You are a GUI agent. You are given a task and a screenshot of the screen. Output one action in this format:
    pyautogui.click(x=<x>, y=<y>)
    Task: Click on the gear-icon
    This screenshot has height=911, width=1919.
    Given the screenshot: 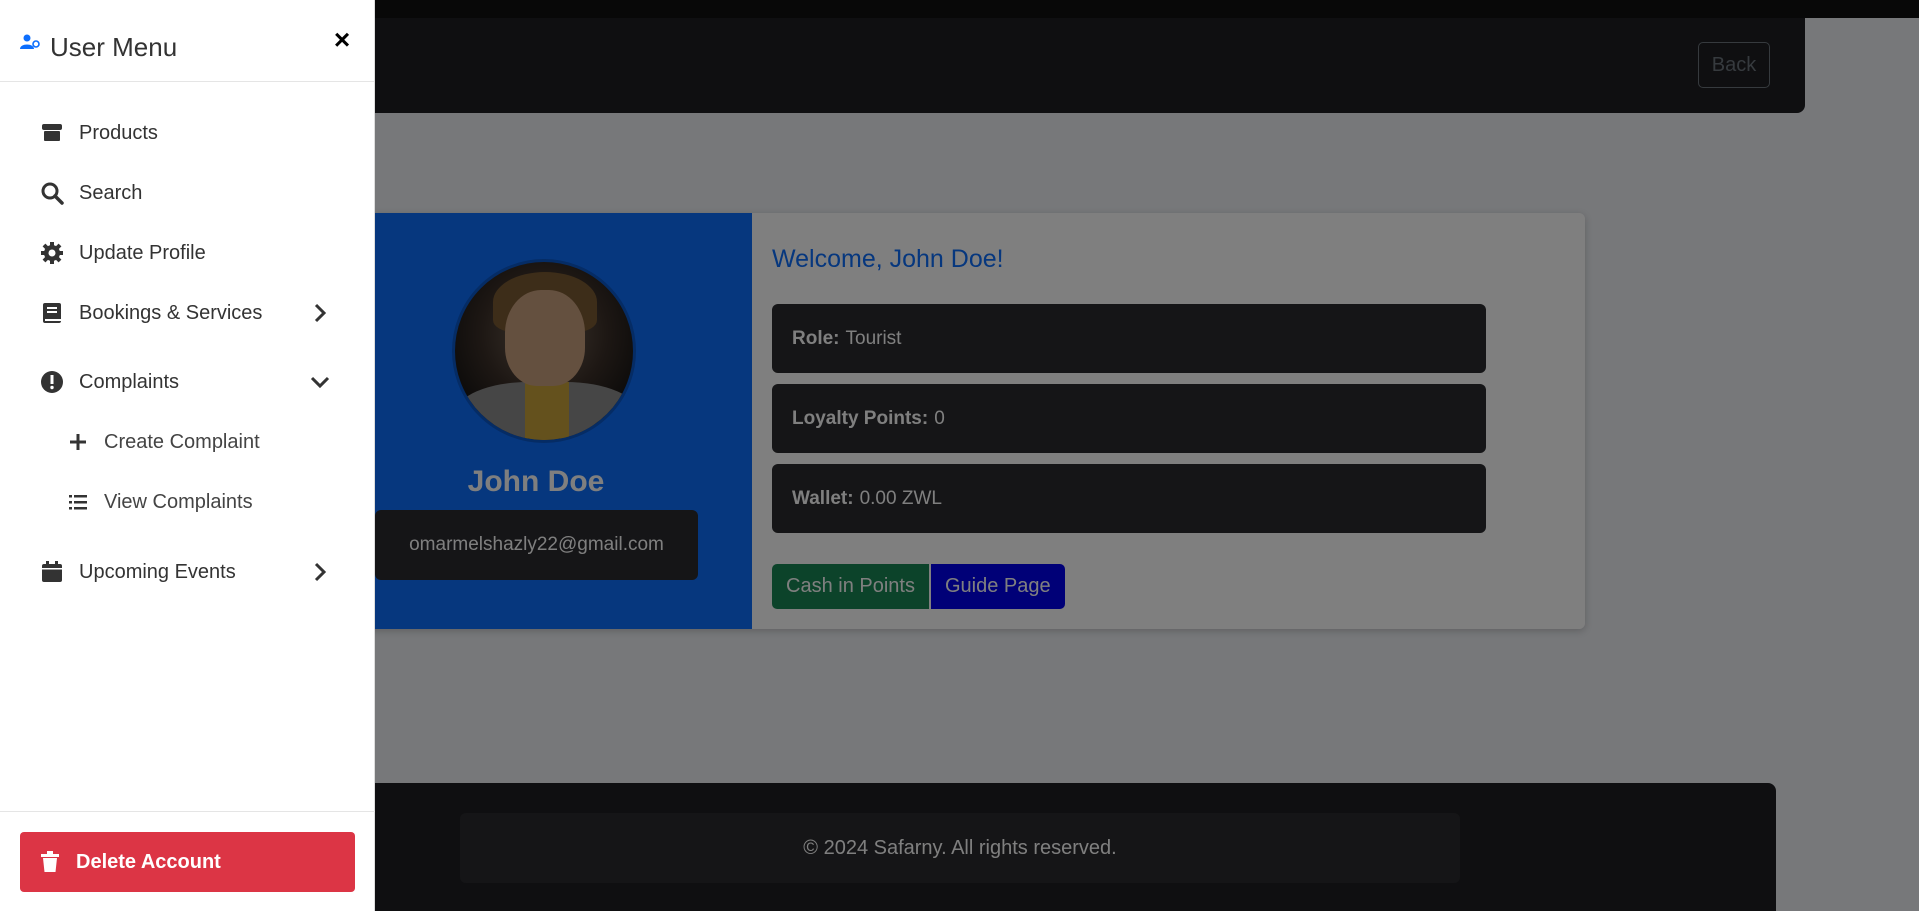 What is the action you would take?
    pyautogui.click(x=52, y=253)
    